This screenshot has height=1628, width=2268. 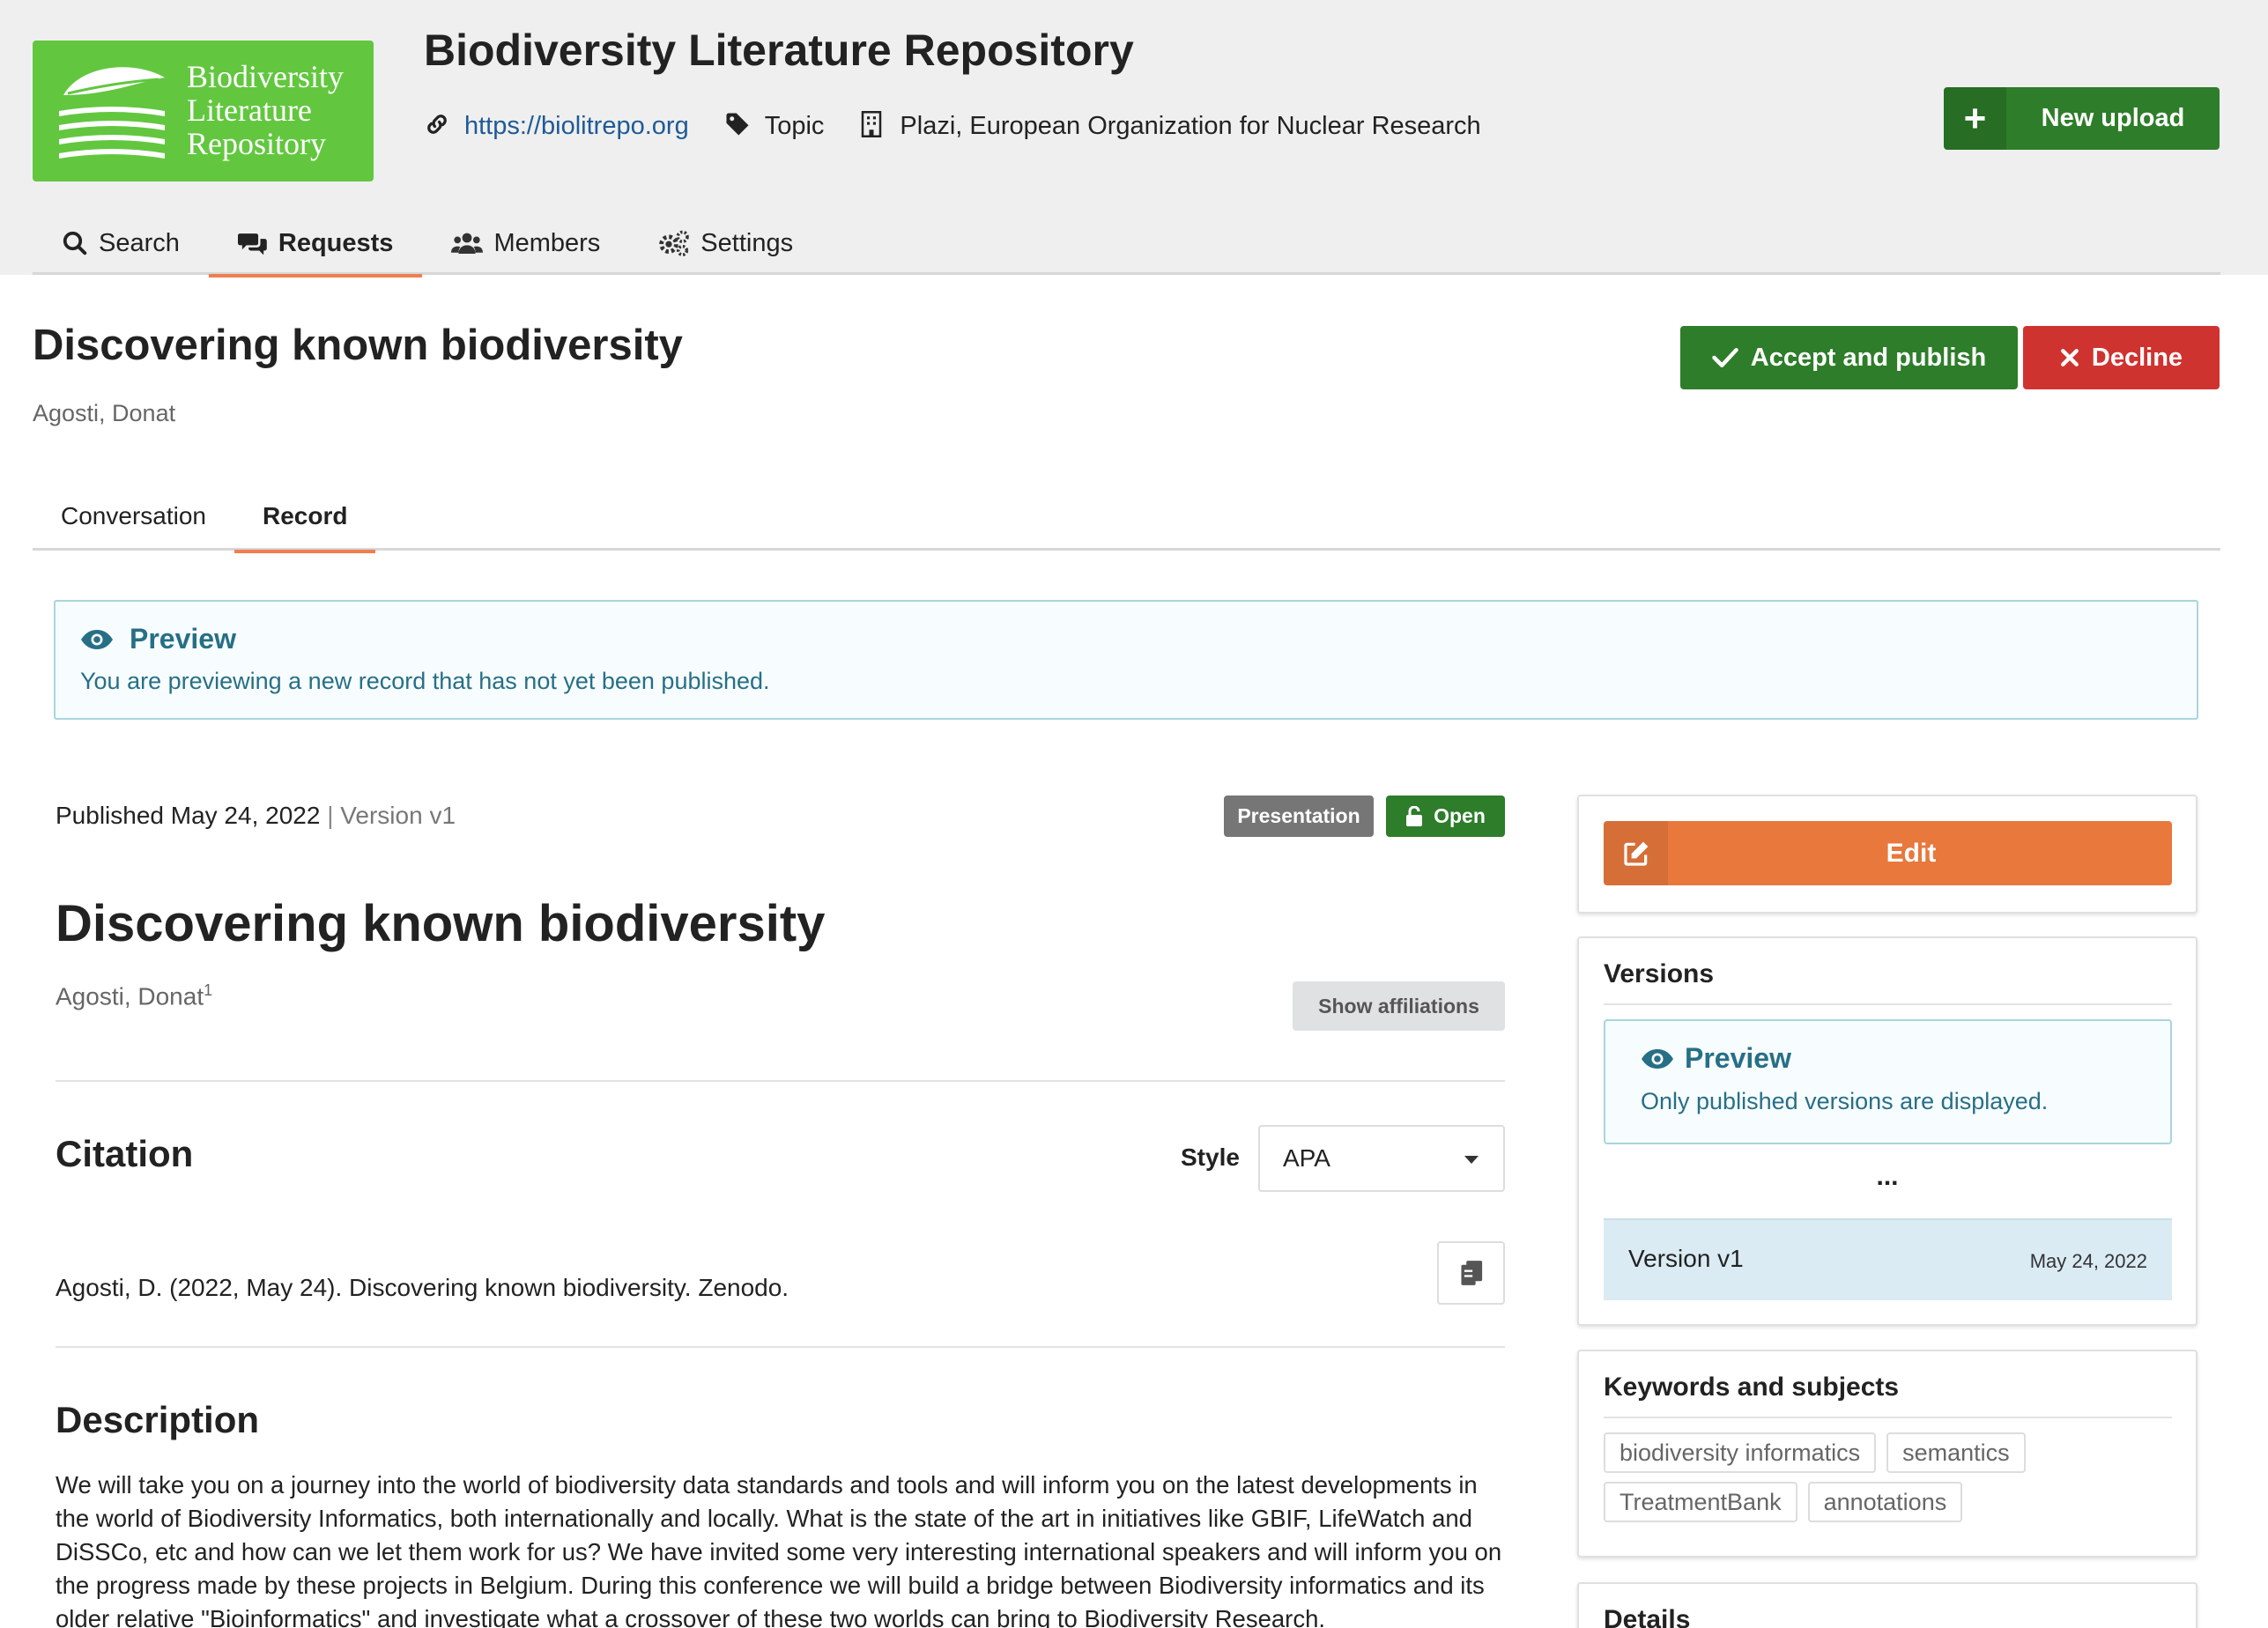 What do you see at coordinates (1210, 1157) in the screenshot?
I see `citation-style-label: Style` at bounding box center [1210, 1157].